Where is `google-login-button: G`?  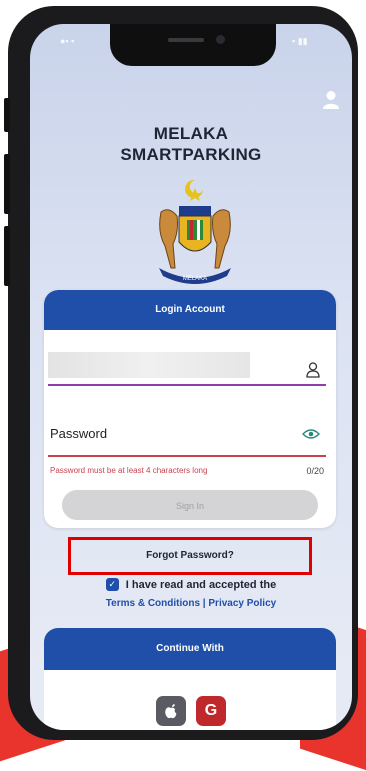 google-login-button: G is located at coordinates (211, 711).